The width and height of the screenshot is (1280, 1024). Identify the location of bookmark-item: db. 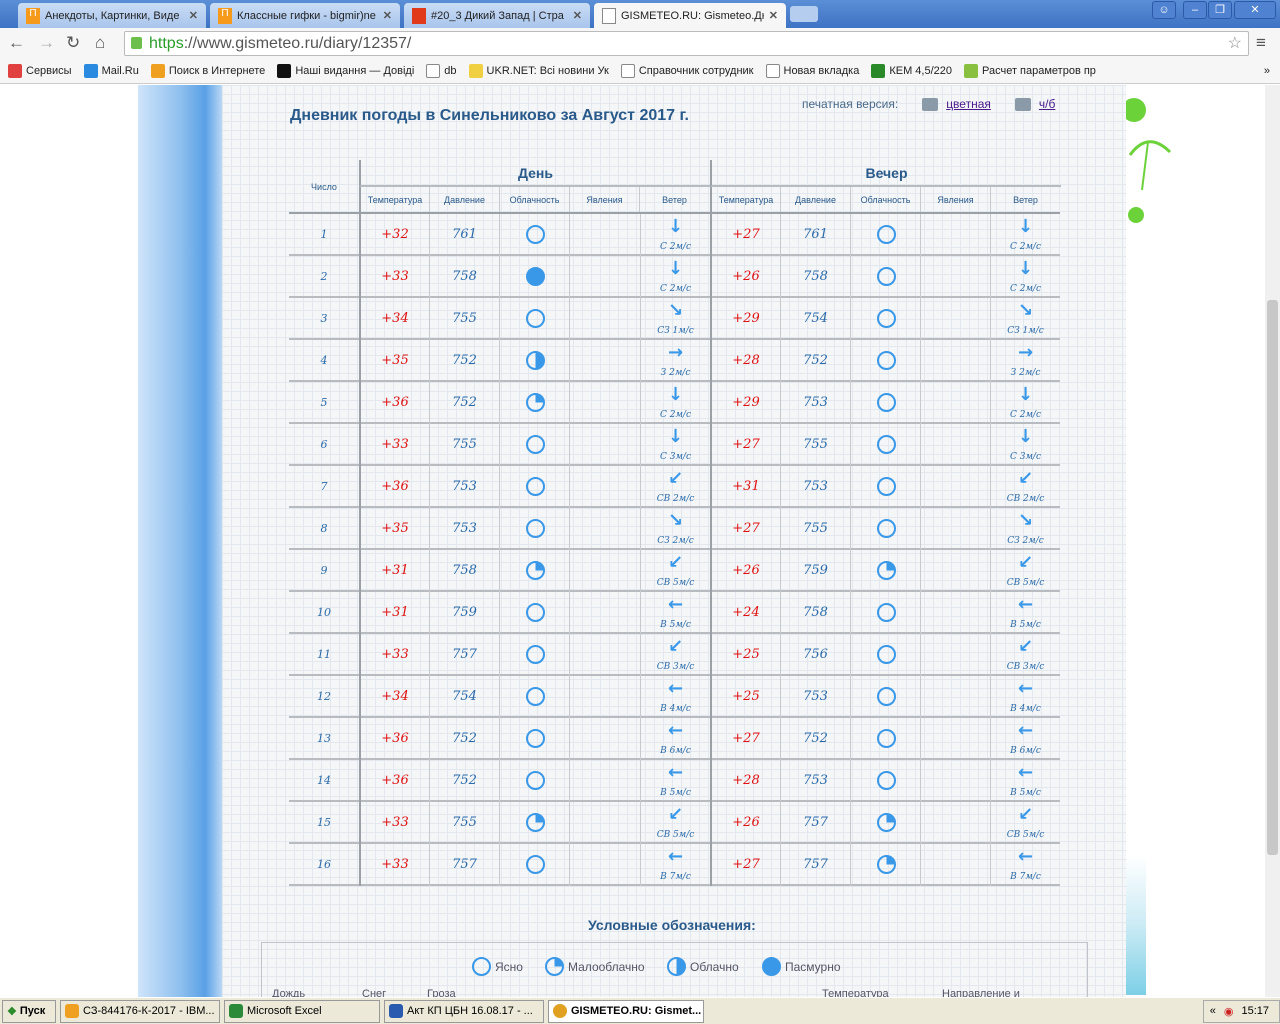
(441, 70).